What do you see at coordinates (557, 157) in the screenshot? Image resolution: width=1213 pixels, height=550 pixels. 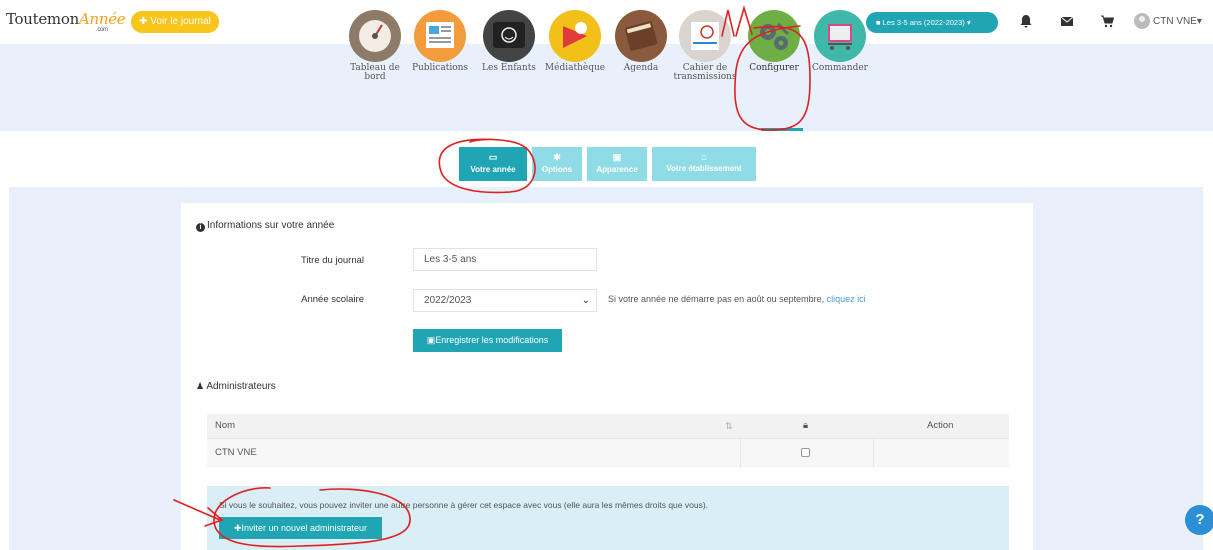 I see `gear-icon: ✱` at bounding box center [557, 157].